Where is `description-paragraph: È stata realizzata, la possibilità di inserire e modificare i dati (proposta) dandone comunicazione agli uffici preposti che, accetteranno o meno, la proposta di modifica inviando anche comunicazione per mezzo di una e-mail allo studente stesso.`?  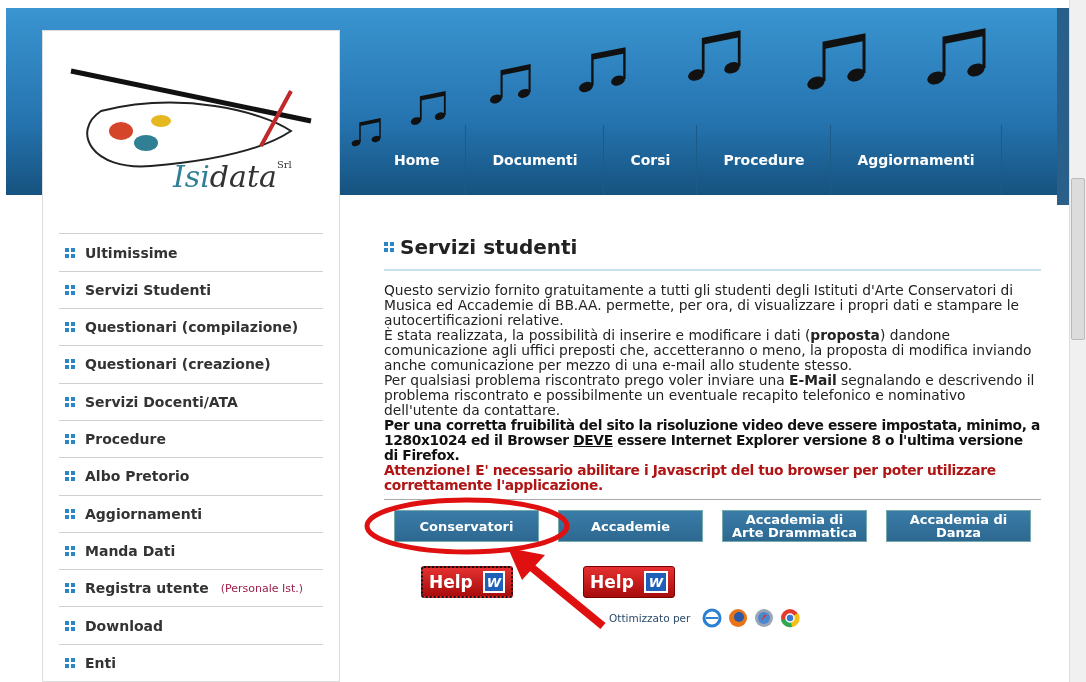
description-paragraph: È stata realizzata, la possibilità di inserire e modificare i dati (proposta) dandone comunicazione agli uffici preposti che, accetteranno o meno, la proposta di modifica inviando anche comunicazione per mezzo di una e-mail allo studente stesso. is located at coordinates (708, 350).